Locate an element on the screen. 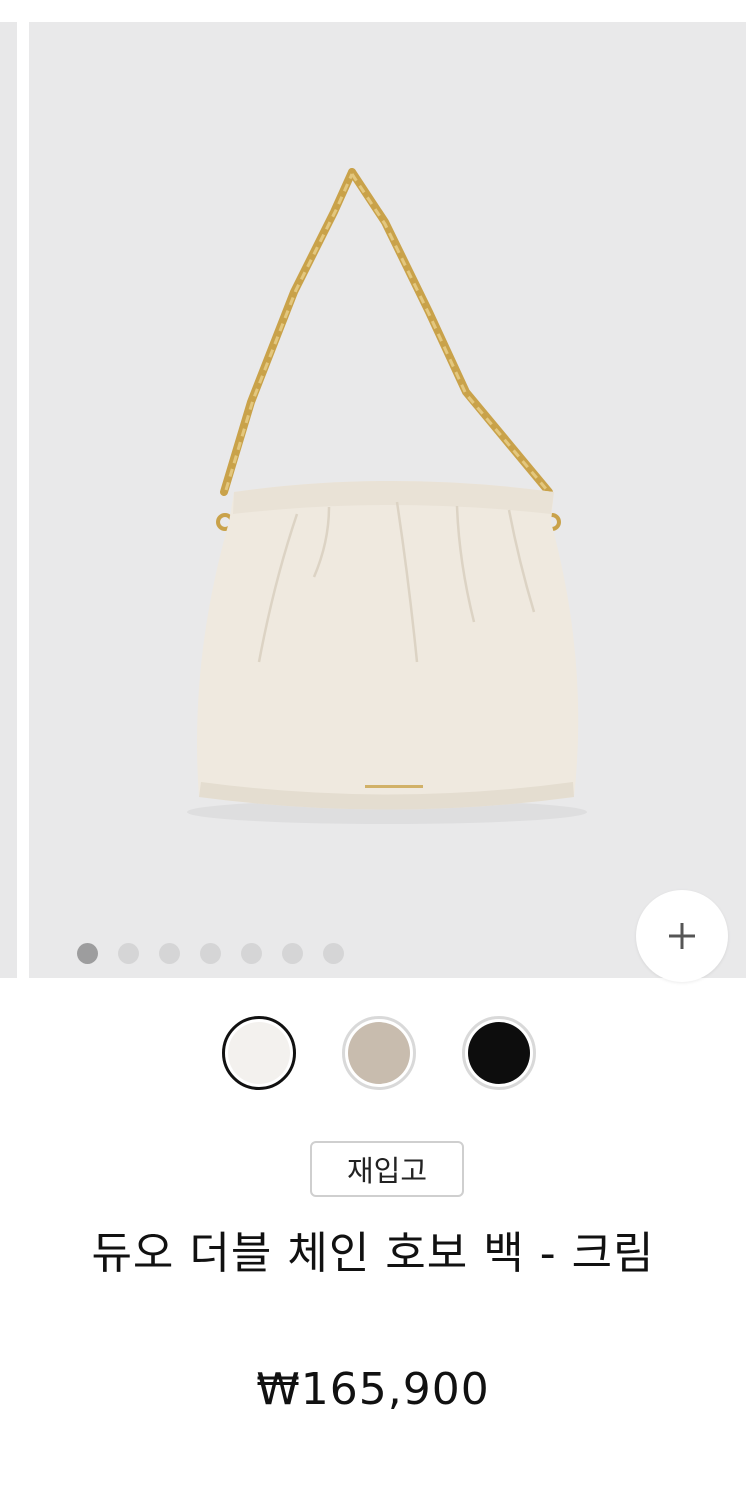 The width and height of the screenshot is (746, 1500). bag-body is located at coordinates (388, 645).